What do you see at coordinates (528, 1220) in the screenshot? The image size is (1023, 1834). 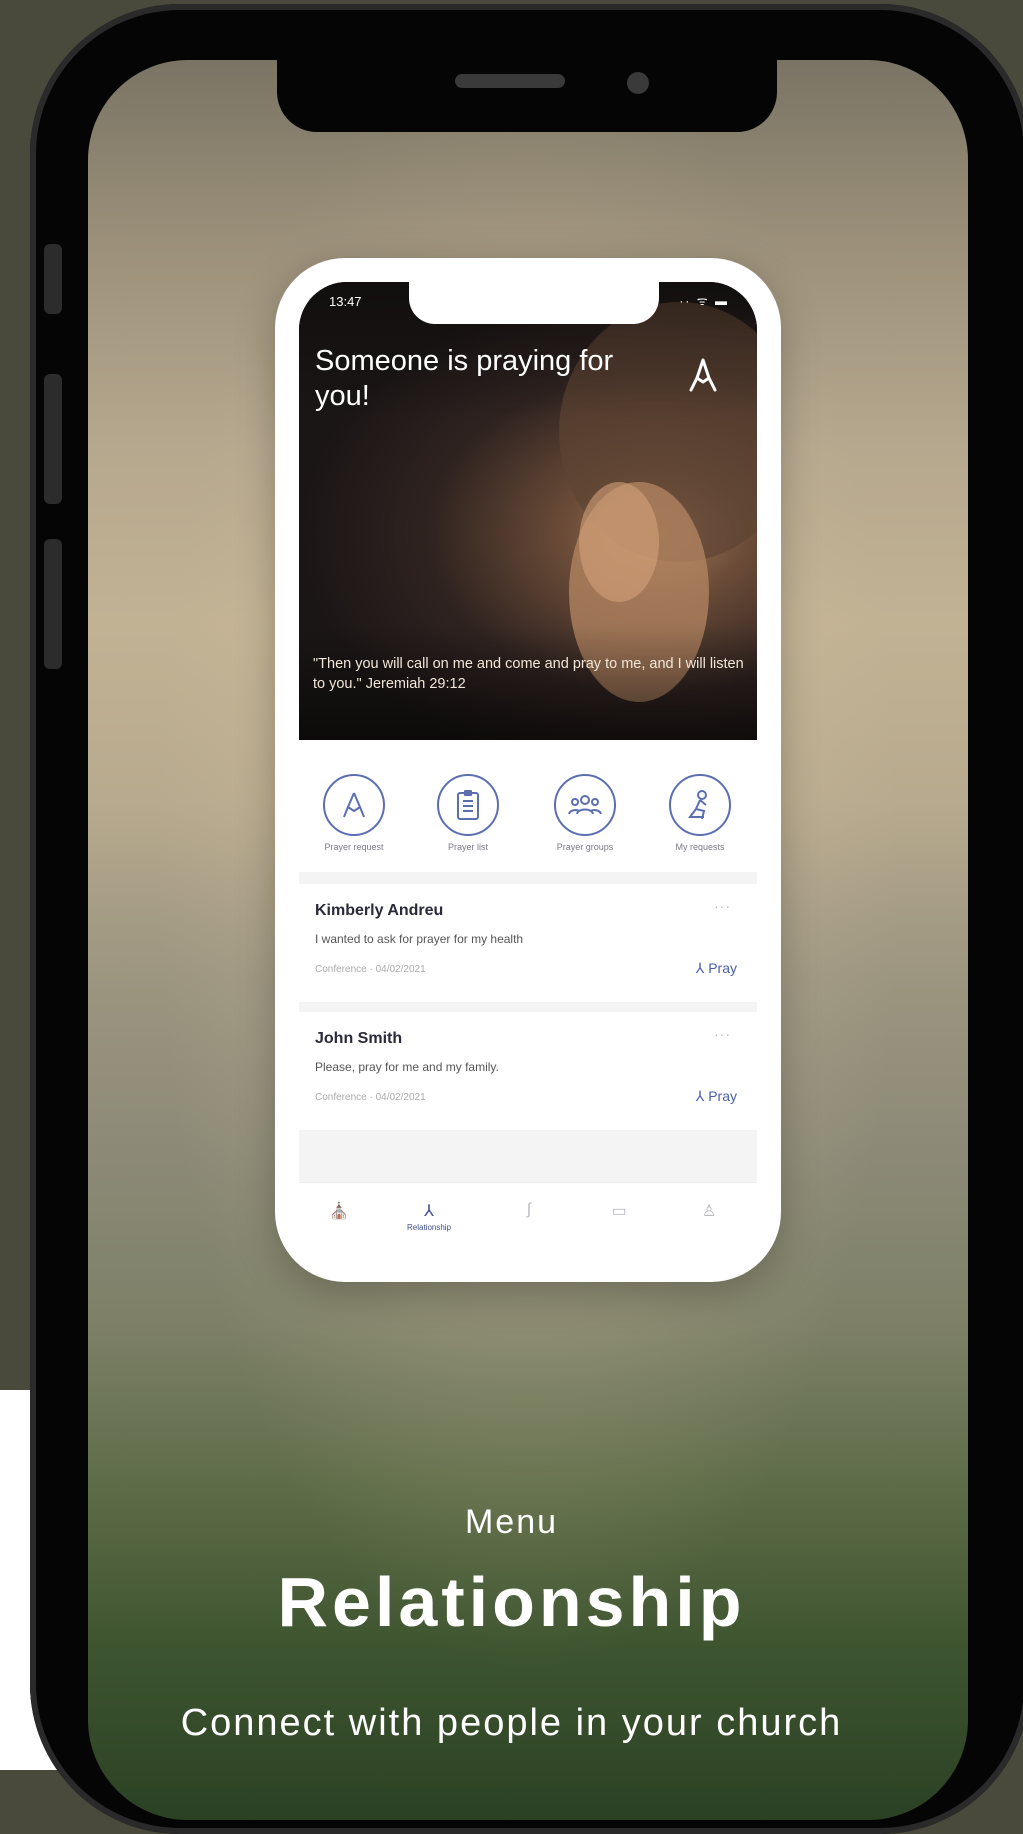 I see `bottom-tab-bar: ⛪ ⅄ Relationship ∫ ▭ ♙` at bounding box center [528, 1220].